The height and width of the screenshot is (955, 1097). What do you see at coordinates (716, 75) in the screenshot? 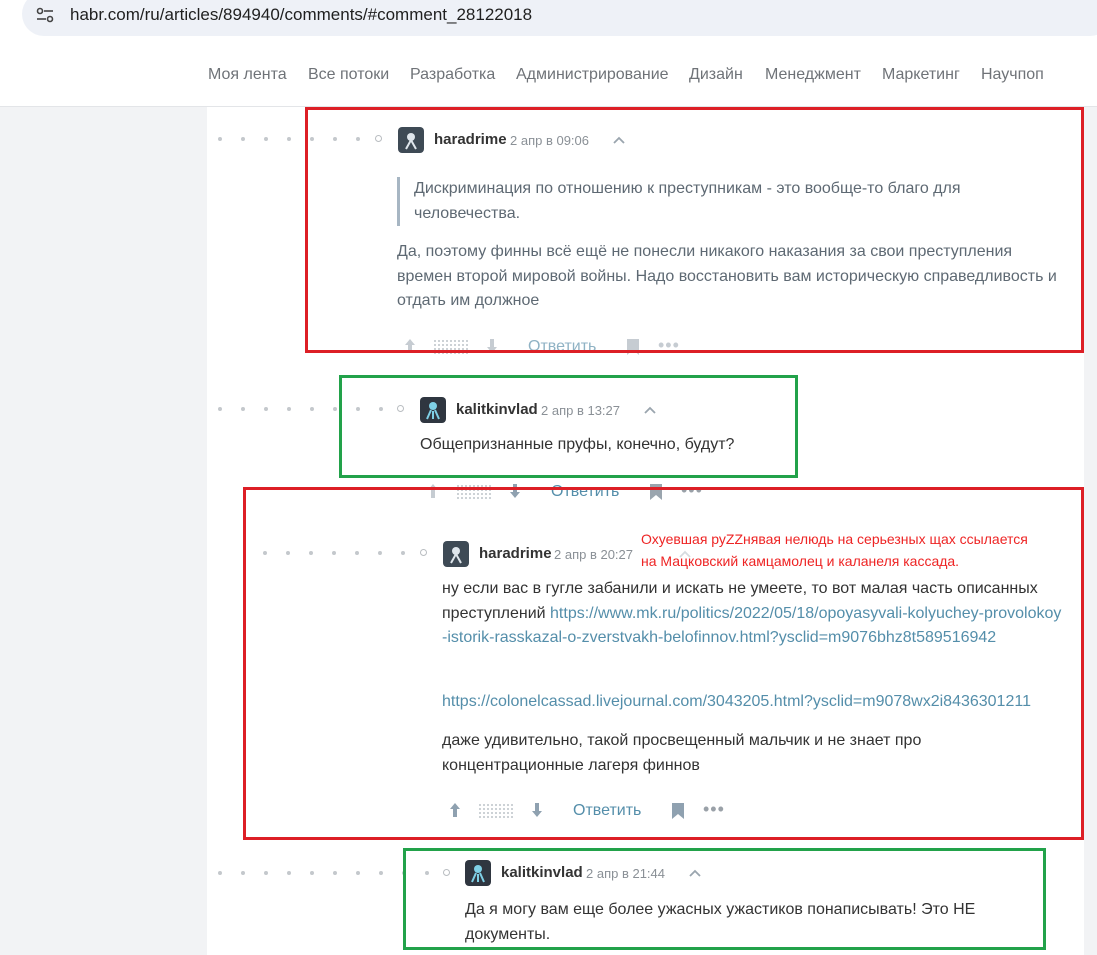
I see `nav-design: Дизайн` at bounding box center [716, 75].